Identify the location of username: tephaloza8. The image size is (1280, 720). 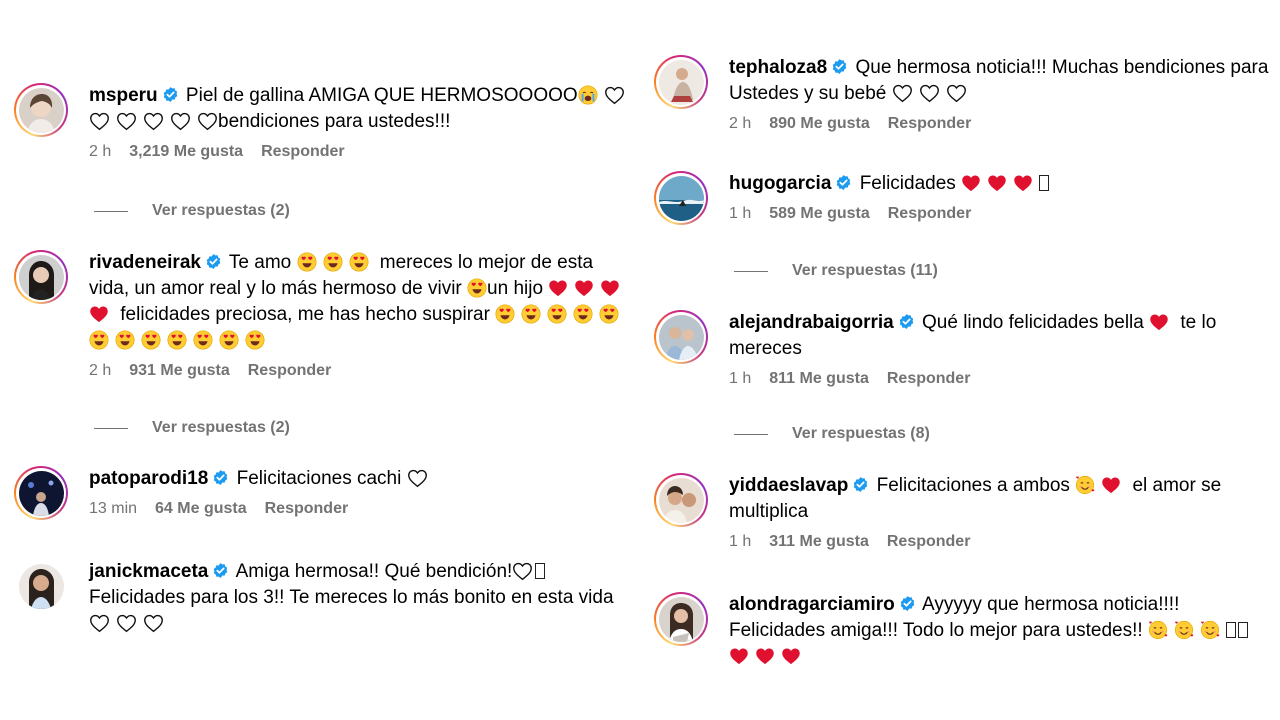
(778, 67).